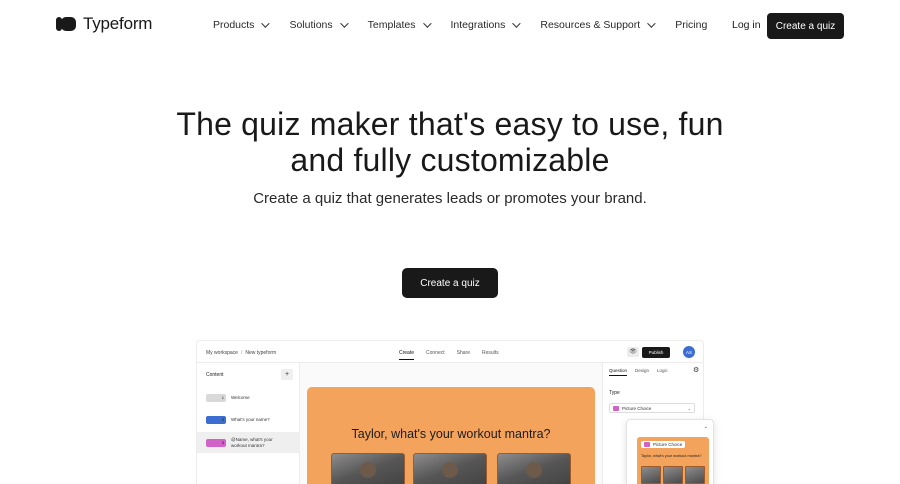 This screenshot has width=900, height=484. Describe the element at coordinates (66, 24) in the screenshot. I see `typeform-logo-icon` at that location.